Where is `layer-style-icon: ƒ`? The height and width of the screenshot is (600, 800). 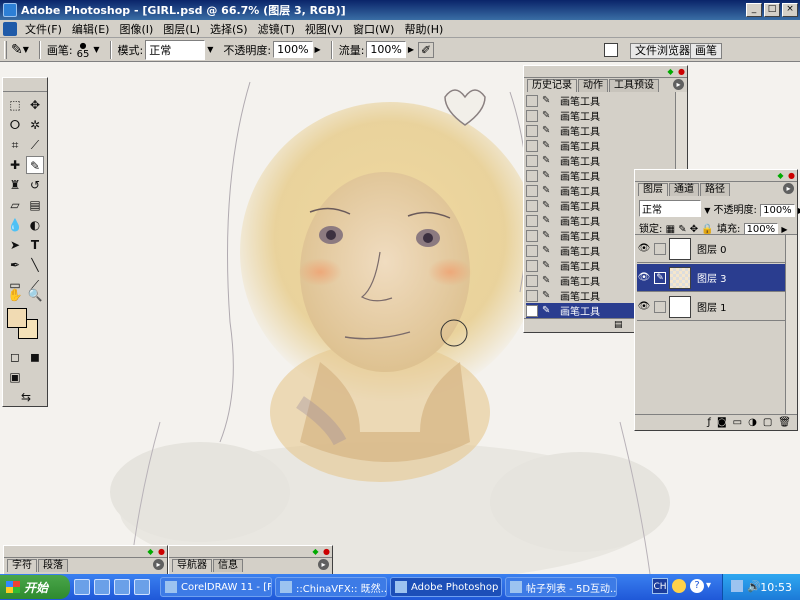
layer-style-icon: ƒ is located at coordinates (709, 422).